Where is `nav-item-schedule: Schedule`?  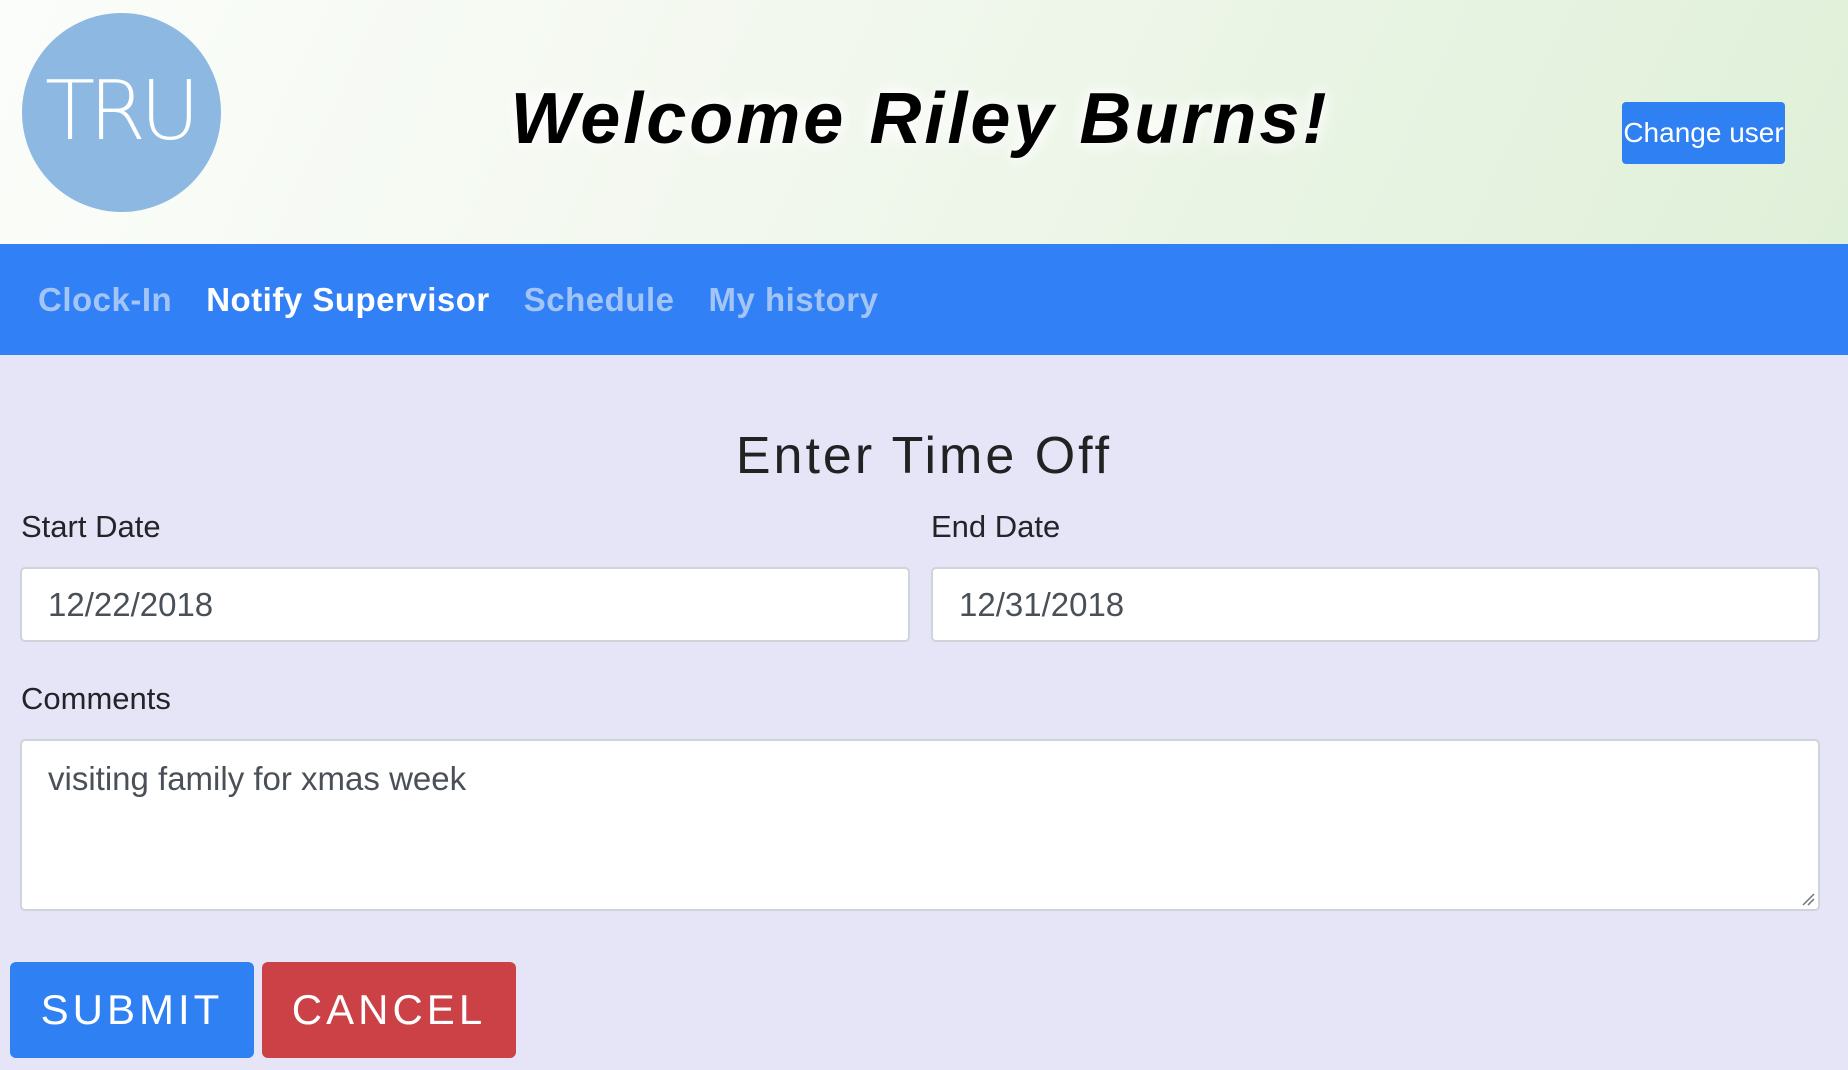
nav-item-schedule: Schedule is located at coordinates (599, 300).